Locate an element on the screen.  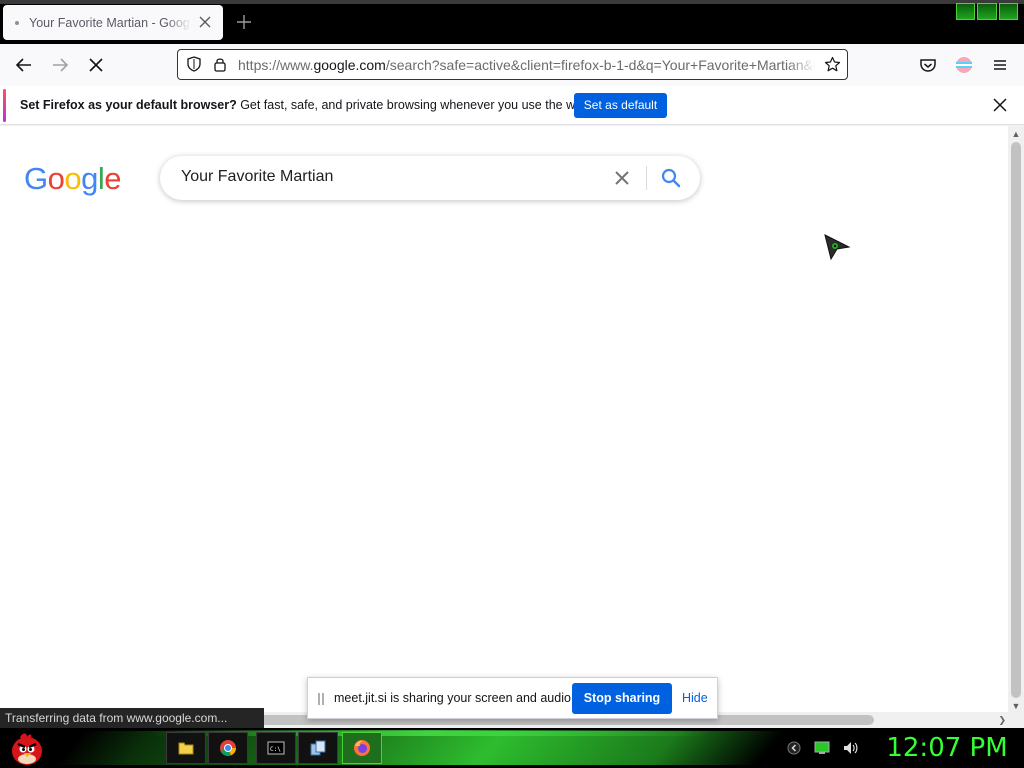
taskbar-clock: 12:07 PM is located at coordinates (947, 748).